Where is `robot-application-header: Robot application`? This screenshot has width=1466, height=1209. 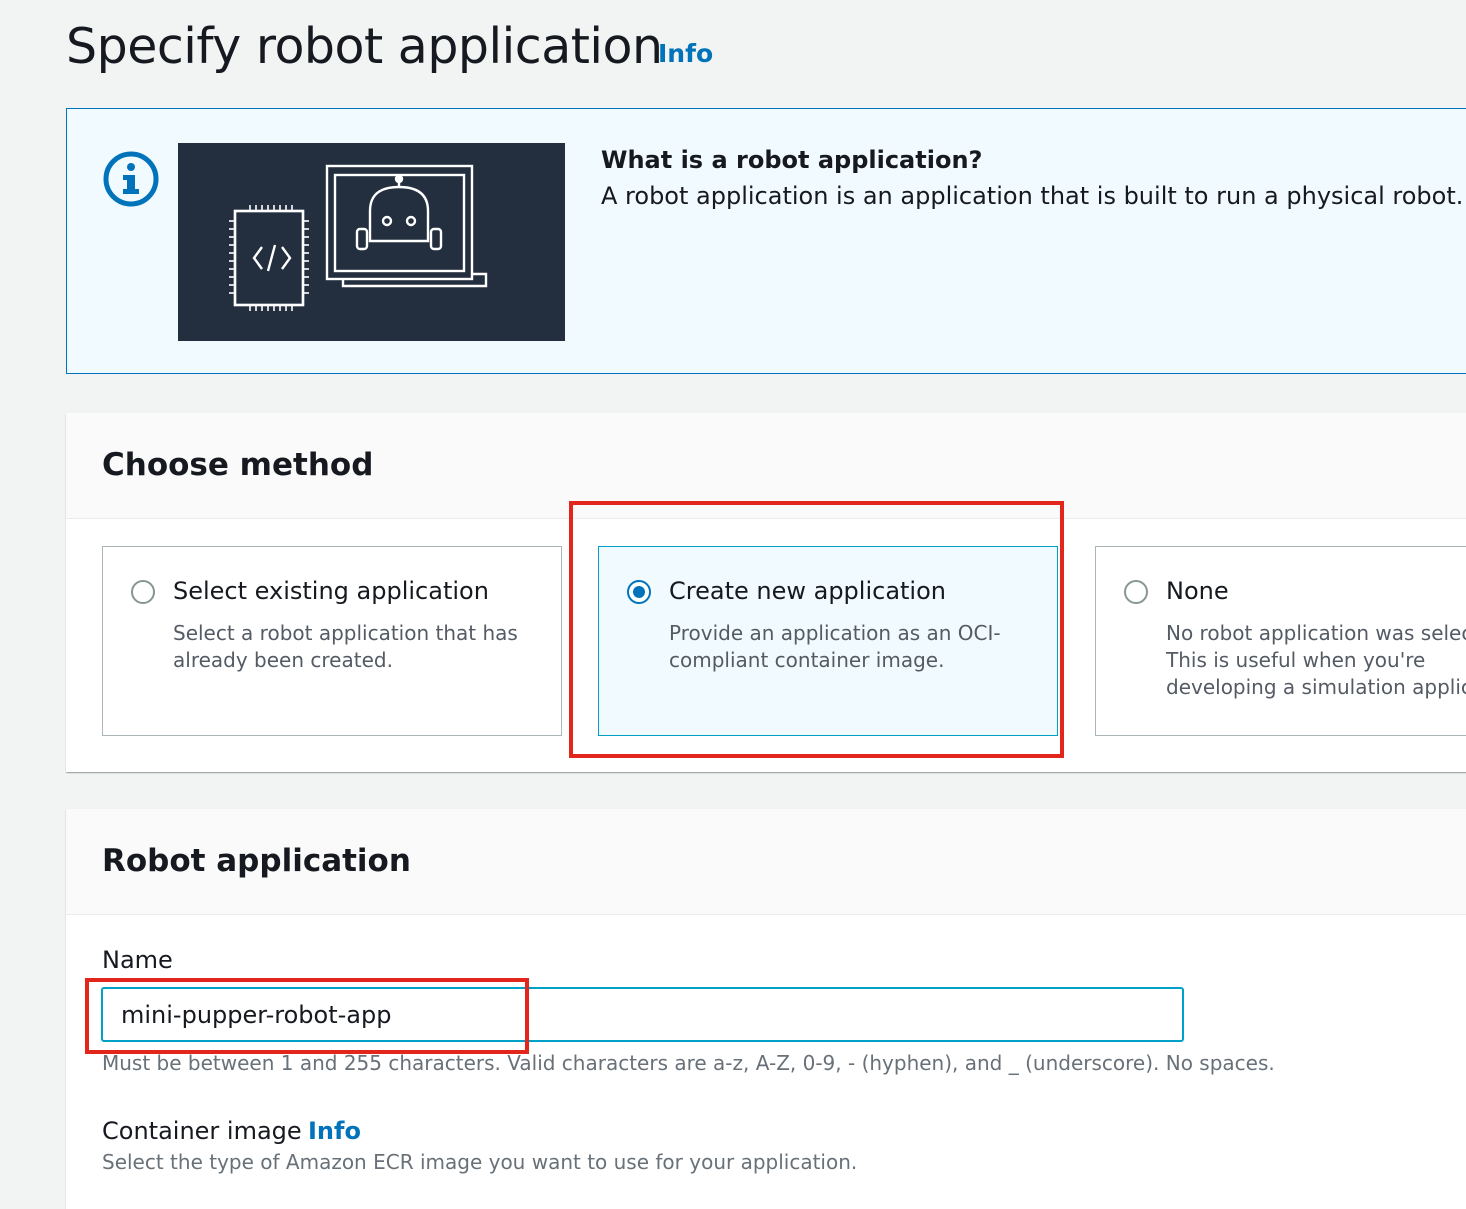 robot-application-header: Robot application is located at coordinates (766, 862).